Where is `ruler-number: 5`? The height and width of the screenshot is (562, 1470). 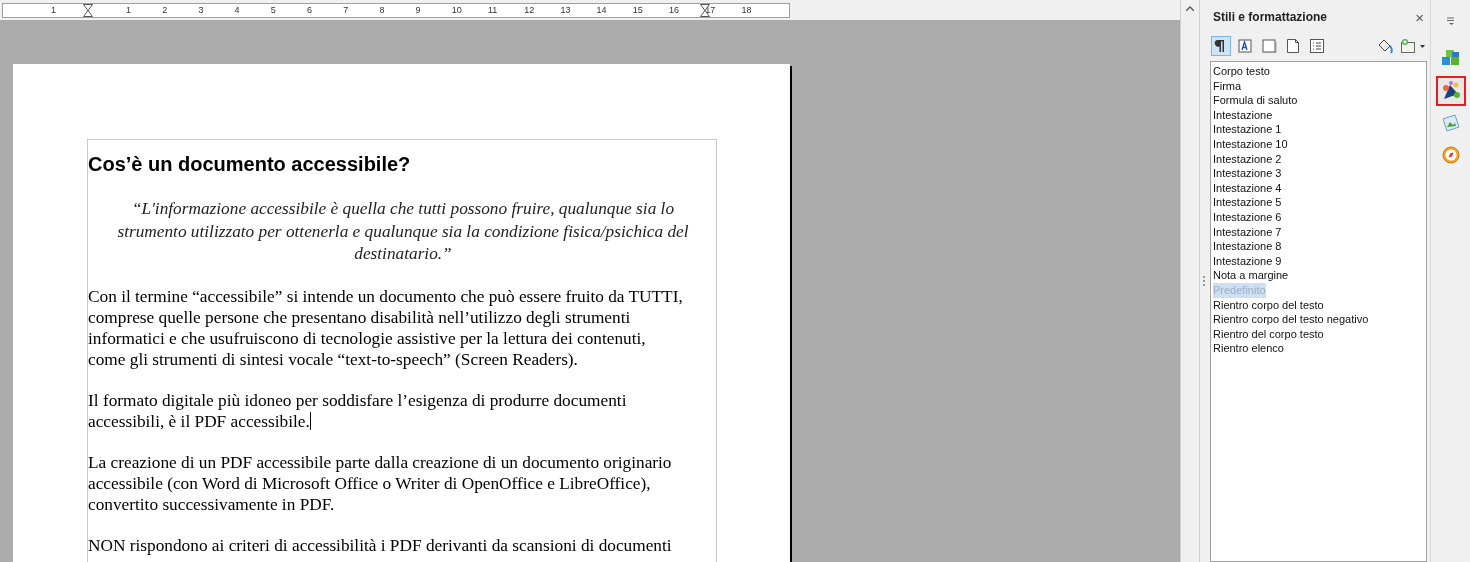 ruler-number: 5 is located at coordinates (273, 10).